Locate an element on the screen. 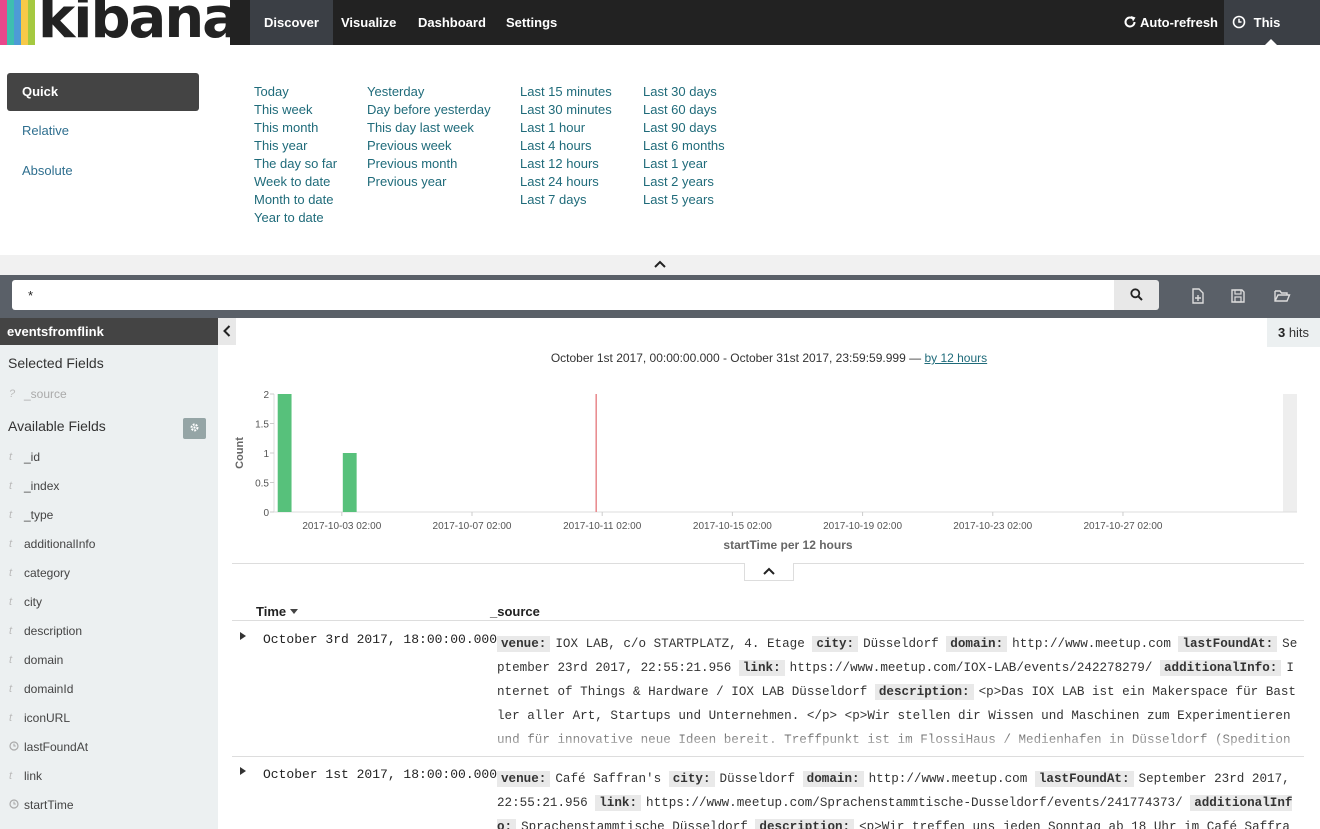 This screenshot has height=829, width=1320. new-search-icon is located at coordinates (1198, 296).